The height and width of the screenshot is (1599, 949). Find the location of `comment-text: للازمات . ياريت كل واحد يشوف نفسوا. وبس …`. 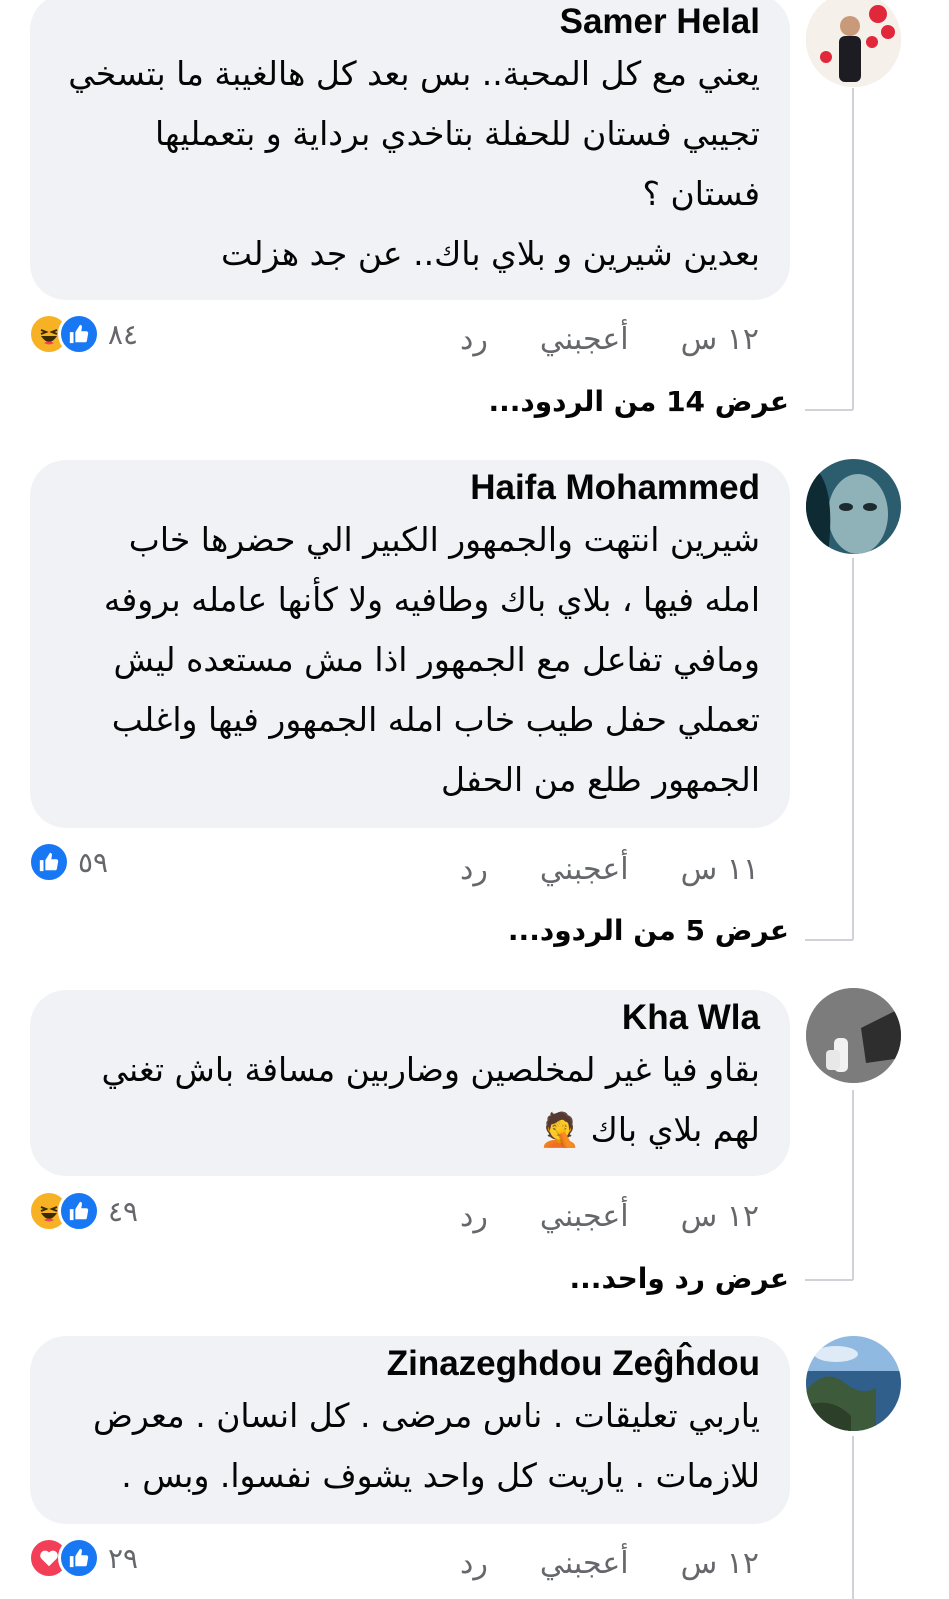

comment-text: للازمات . ياريت كل واحد يشوف نفسوا. وبس … is located at coordinates (440, 1475).